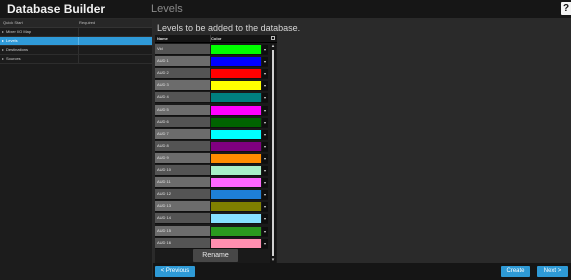 This screenshot has height=280, width=571. I want to click on level-name-cell: AUD 12, so click(182, 194).